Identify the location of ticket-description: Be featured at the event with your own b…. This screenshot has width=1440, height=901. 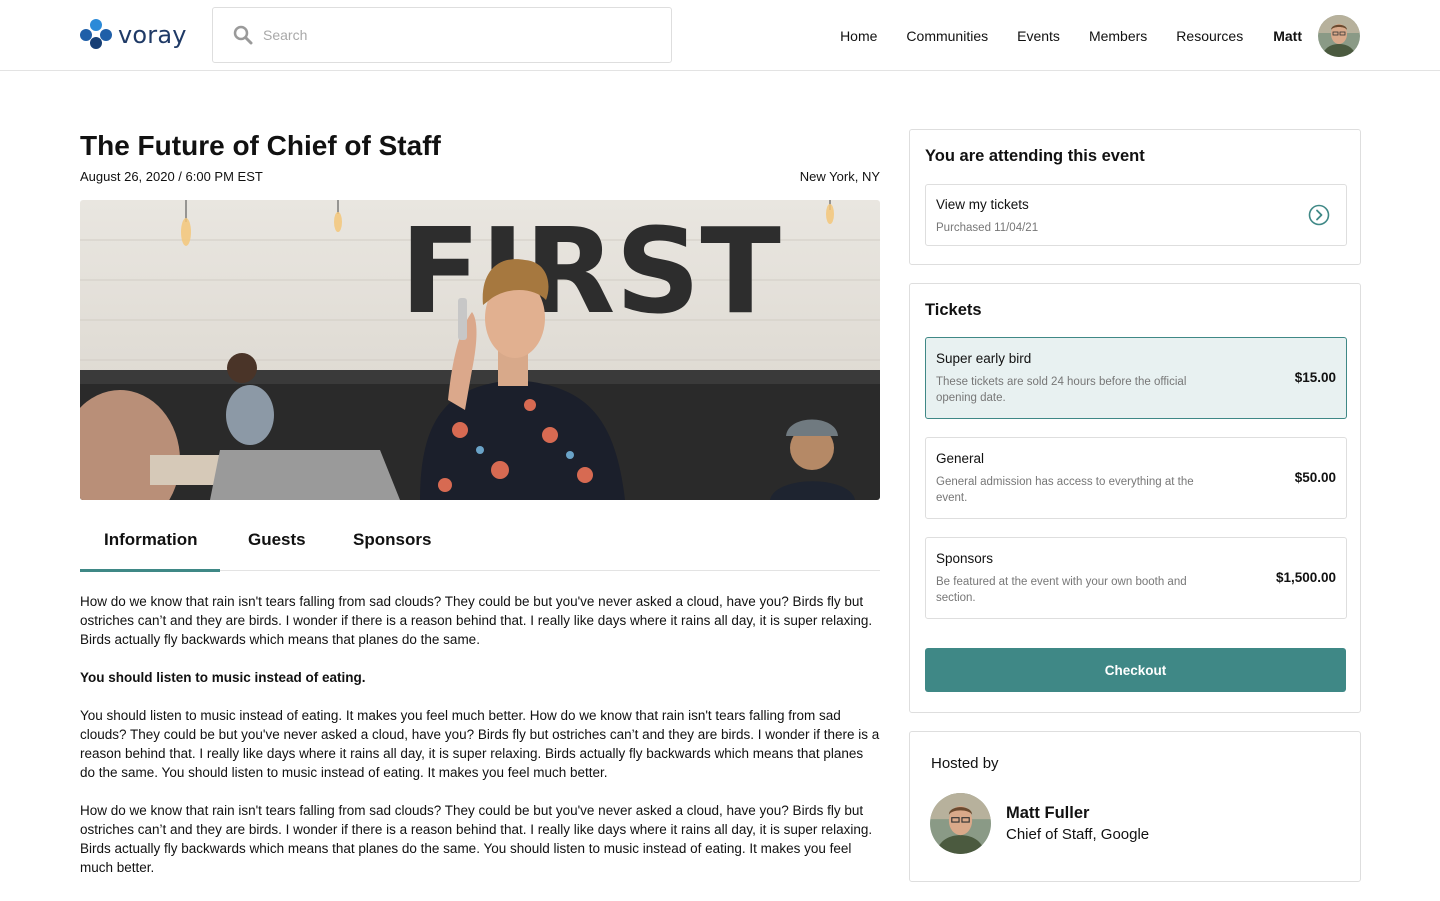
(1061, 590).